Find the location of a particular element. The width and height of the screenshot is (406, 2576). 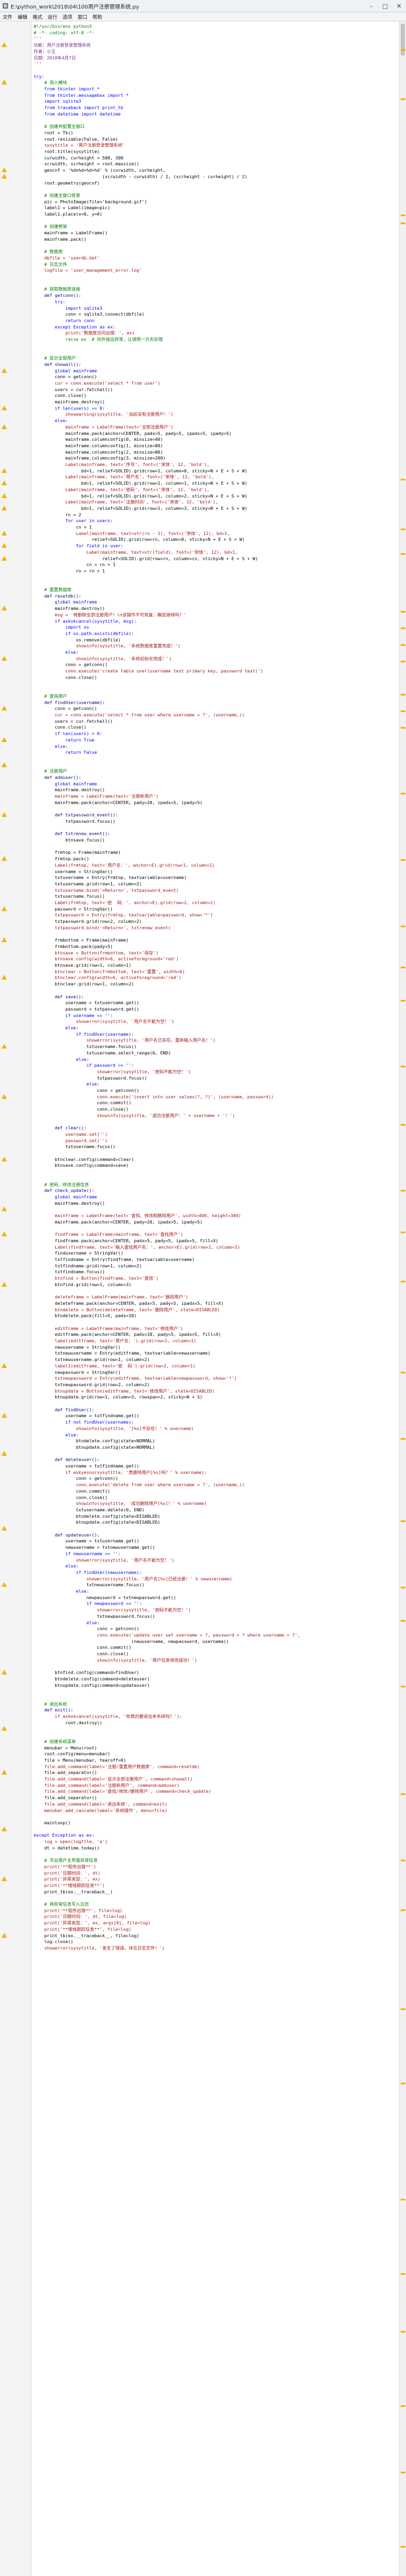

code-line: conn.commit() is located at coordinates (217, 1491).